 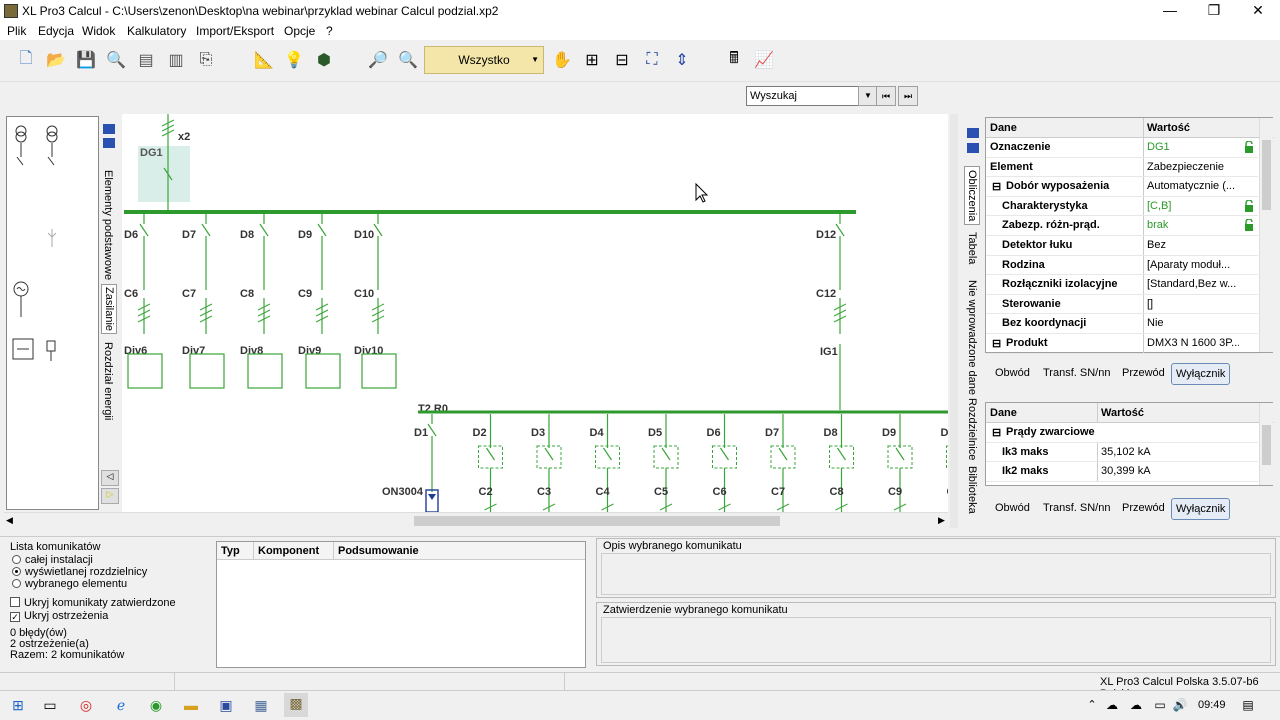 I want to click on network-icon: ▭, so click(x=1160, y=705).